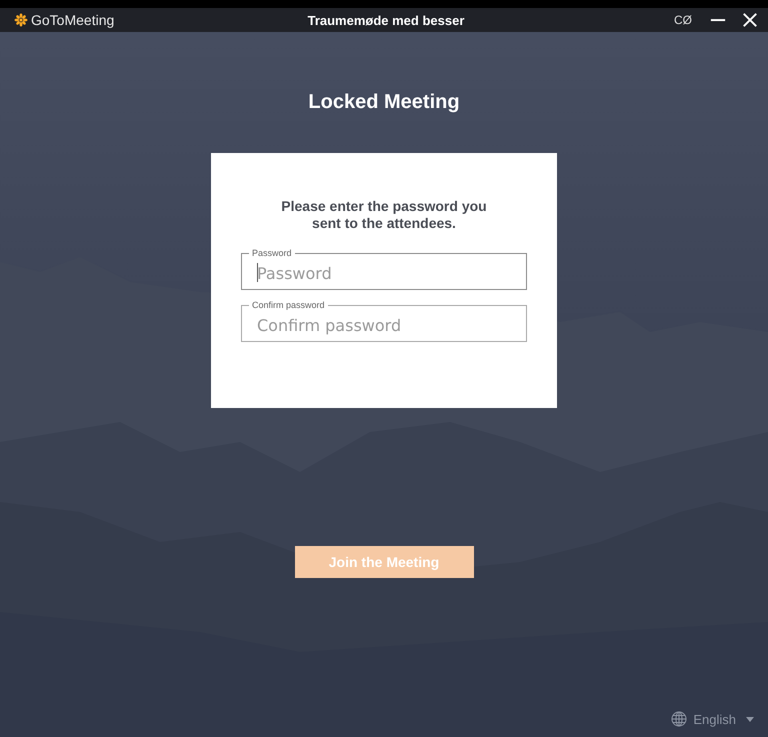 Image resolution: width=768 pixels, height=737 pixels. I want to click on window-title: Traumemøde med besser, so click(386, 20).